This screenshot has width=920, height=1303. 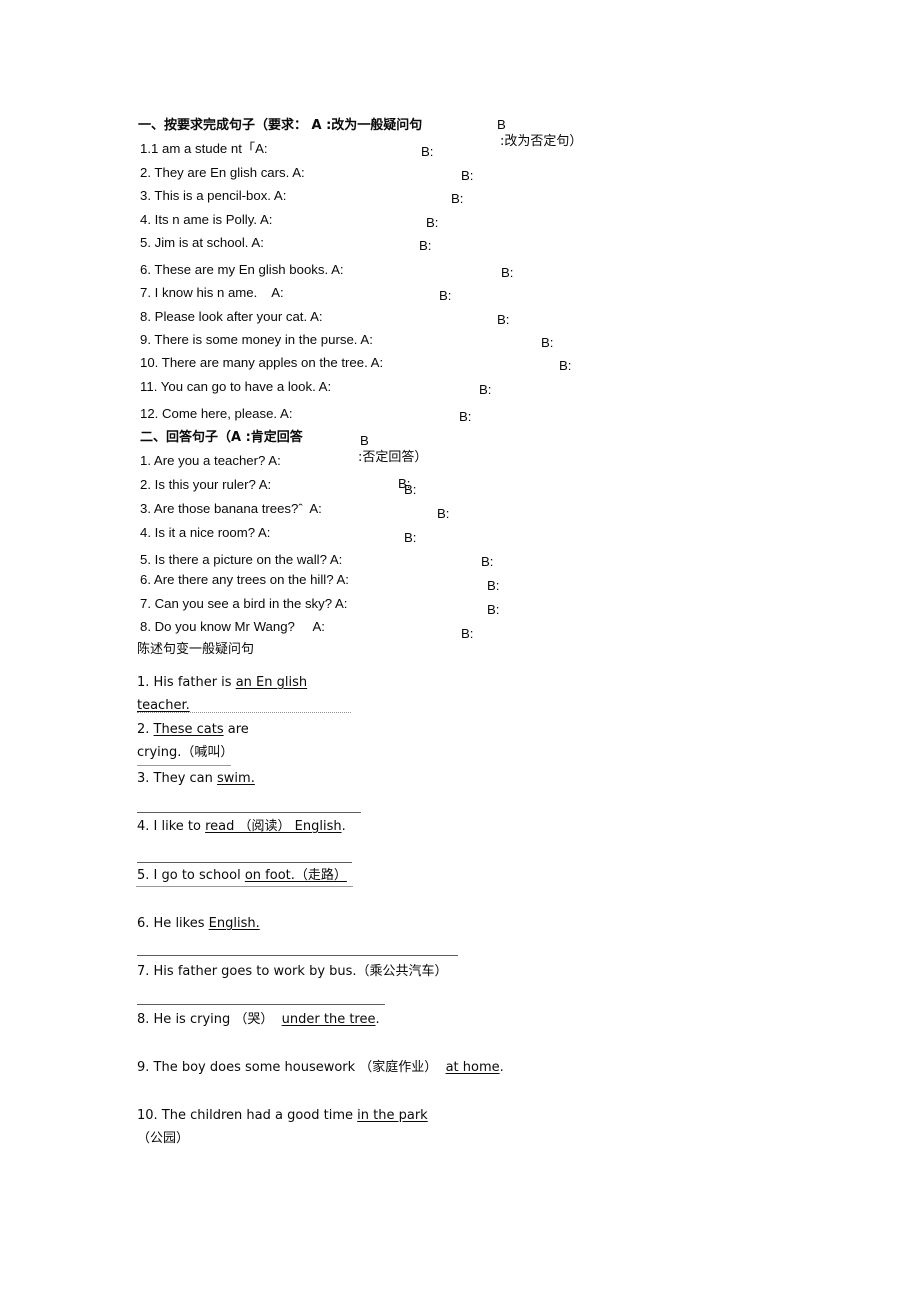 I want to click on sentence-text: （公园）, so click(x=163, y=1138).